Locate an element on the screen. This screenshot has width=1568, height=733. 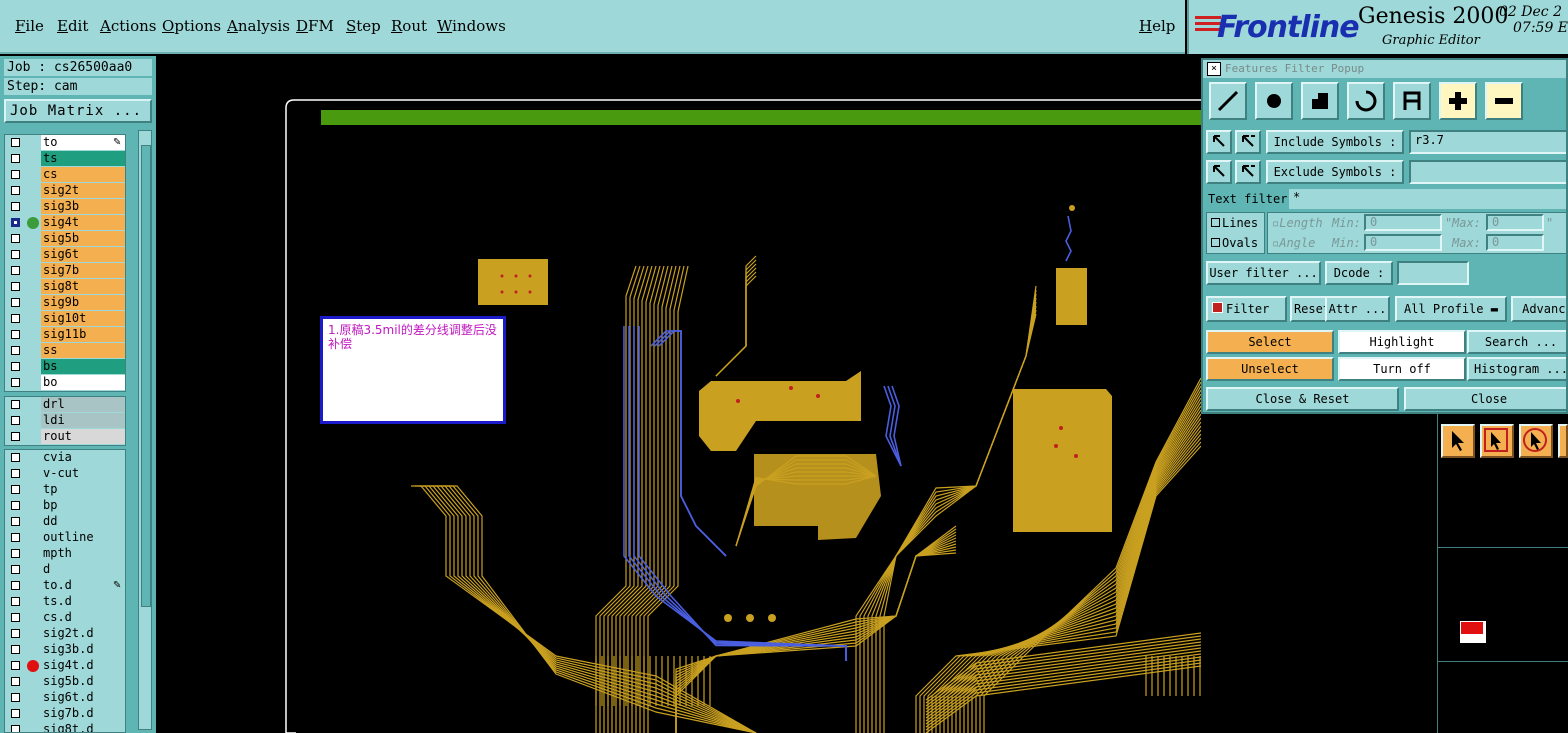
exclude-clear-button is located at coordinates (1248, 172).